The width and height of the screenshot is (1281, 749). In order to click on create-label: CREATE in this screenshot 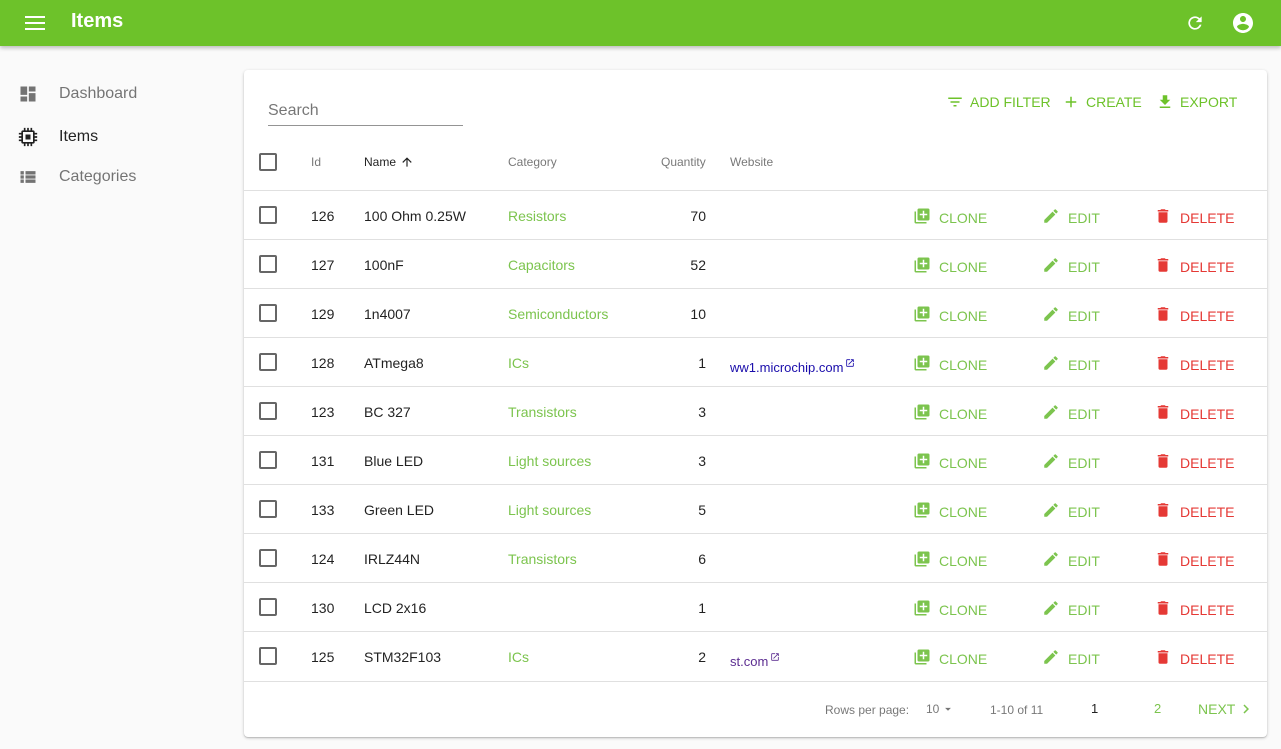, I will do `click(1114, 102)`.